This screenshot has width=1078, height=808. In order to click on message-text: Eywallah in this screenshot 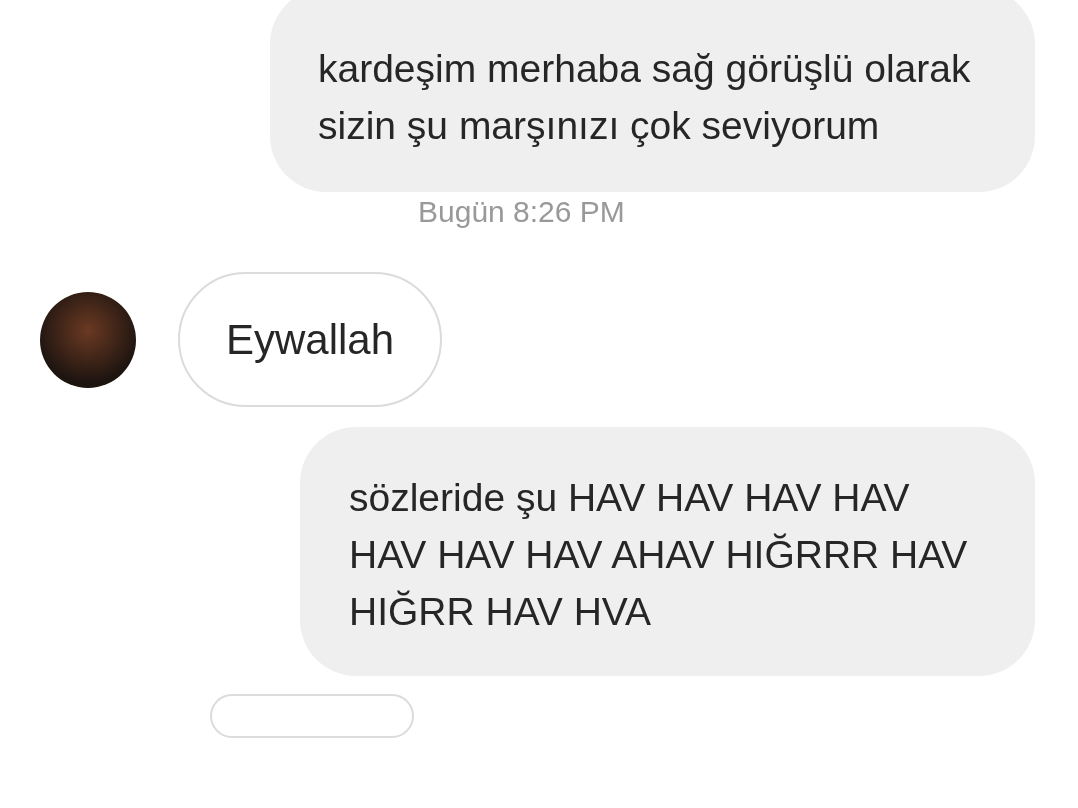, I will do `click(310, 340)`.